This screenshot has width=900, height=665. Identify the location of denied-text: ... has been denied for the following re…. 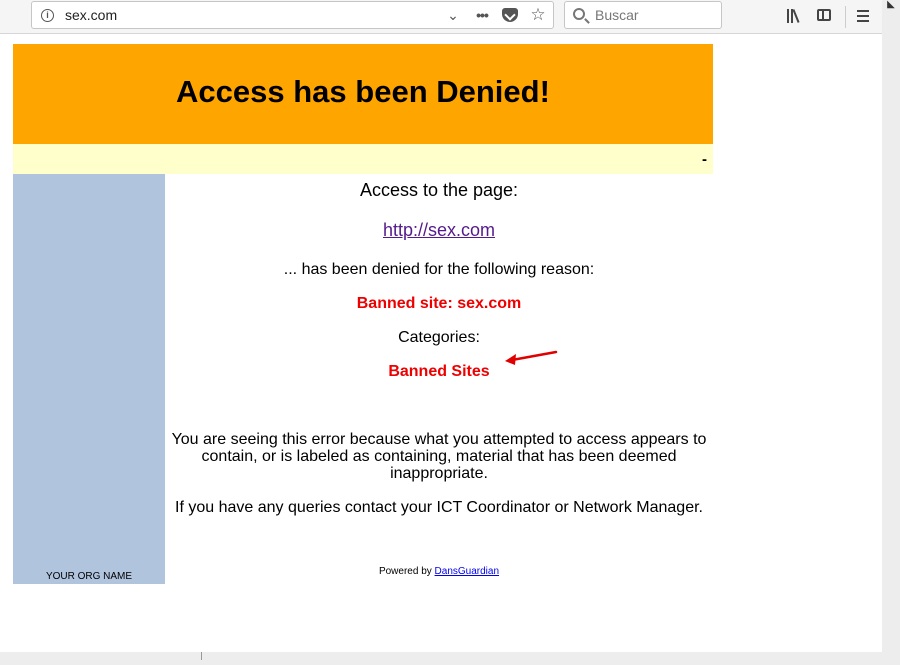
(439, 269).